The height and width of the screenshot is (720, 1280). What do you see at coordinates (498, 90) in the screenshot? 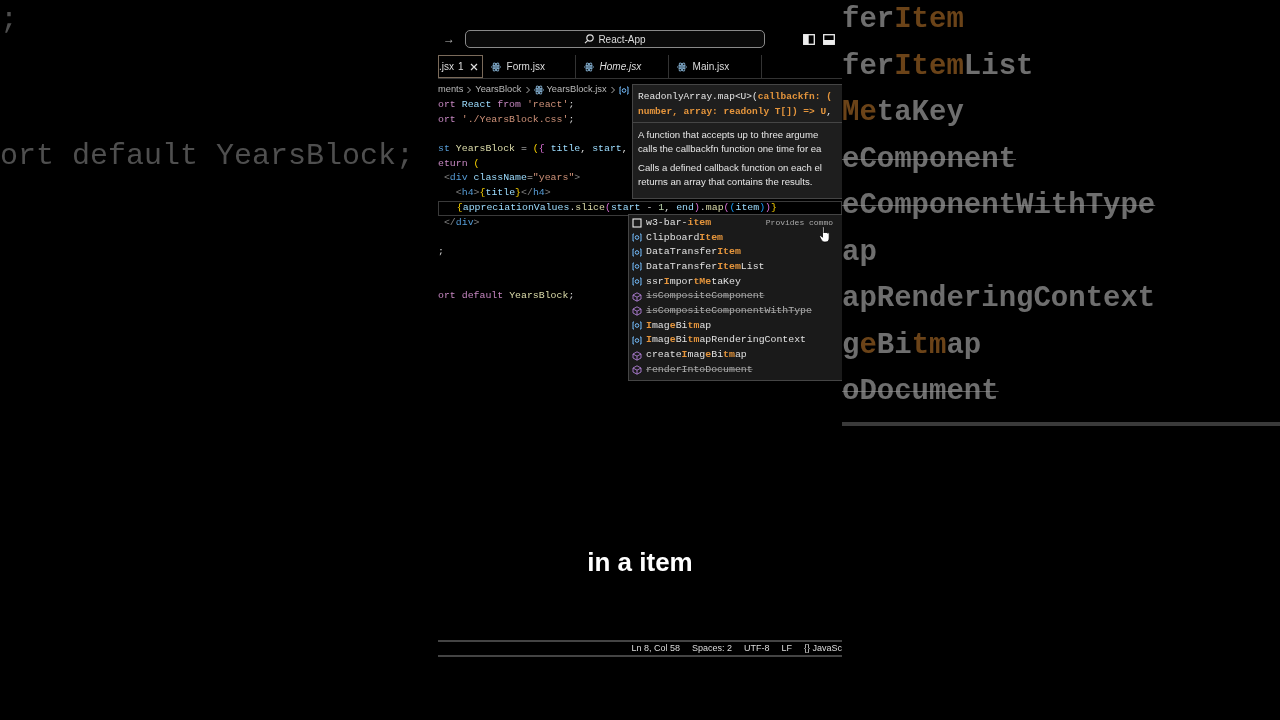
I see `breadcrumb-item: YearsBlock` at bounding box center [498, 90].